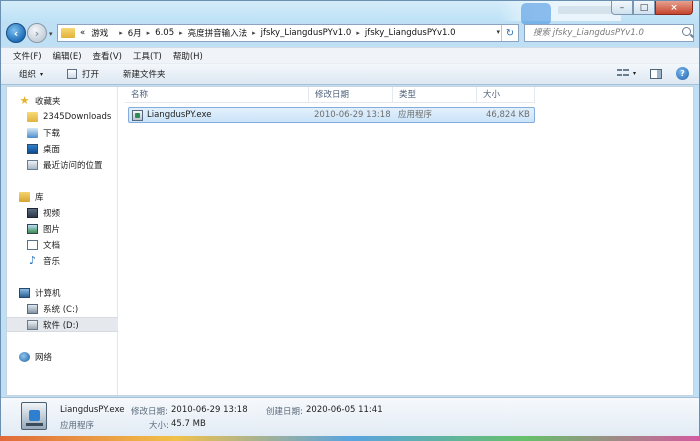 The image size is (700, 441). Describe the element at coordinates (16, 33) in the screenshot. I see `back-button: ‹` at that location.